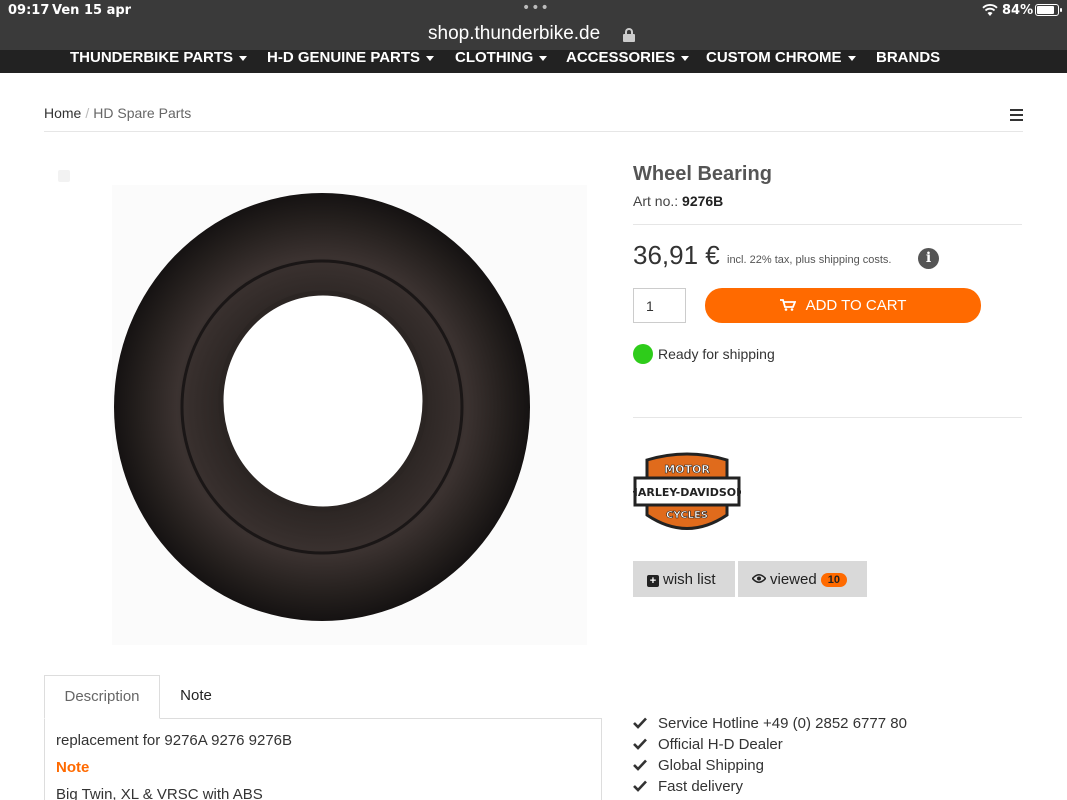 The width and height of the screenshot is (1067, 800). Describe the element at coordinates (856, 305) in the screenshot. I see `add-to-cart-label: ADD TO CART` at that location.